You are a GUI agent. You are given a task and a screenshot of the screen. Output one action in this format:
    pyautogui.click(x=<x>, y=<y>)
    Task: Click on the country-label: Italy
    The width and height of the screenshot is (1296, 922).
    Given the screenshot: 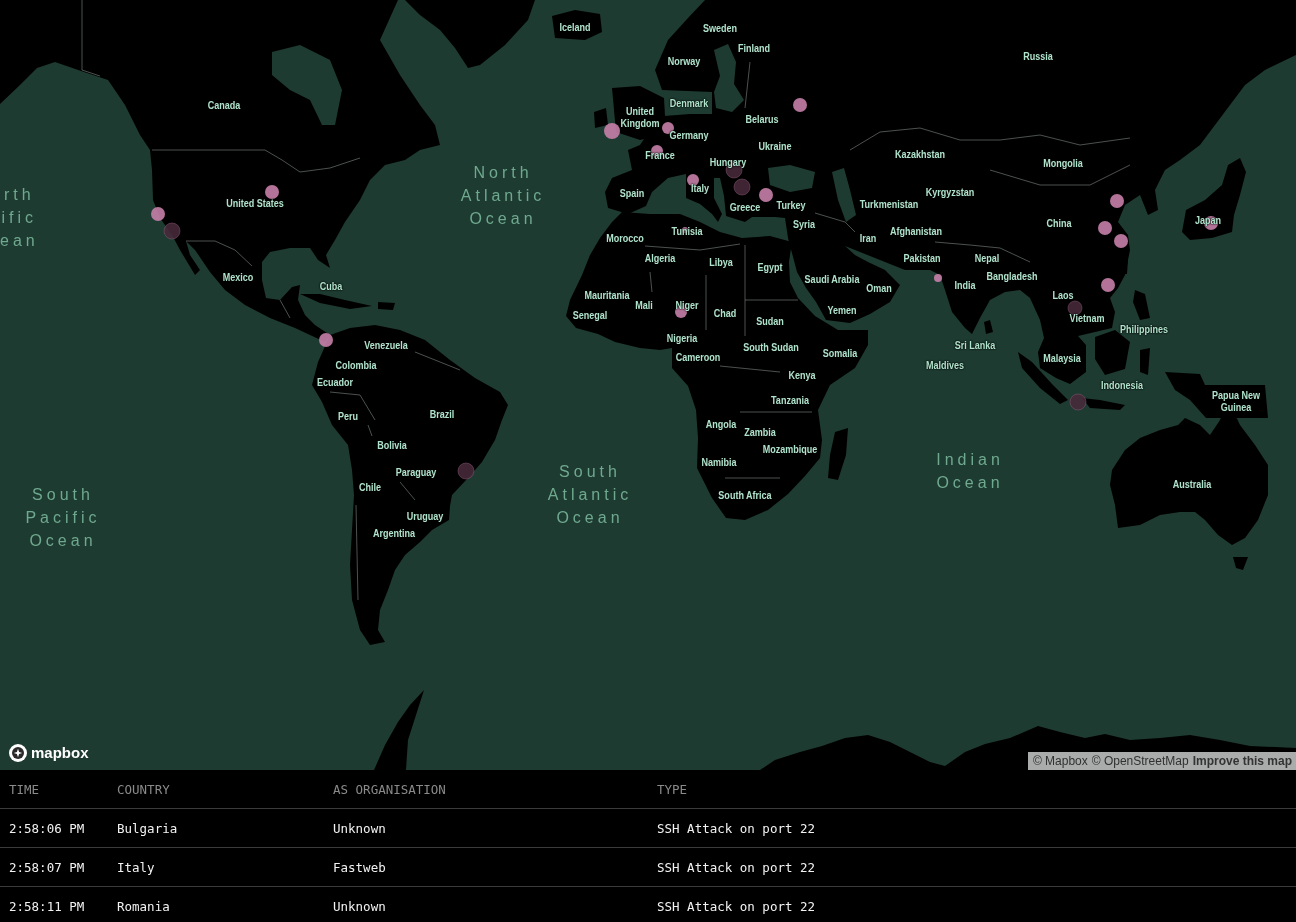 What is the action you would take?
    pyautogui.click(x=700, y=188)
    